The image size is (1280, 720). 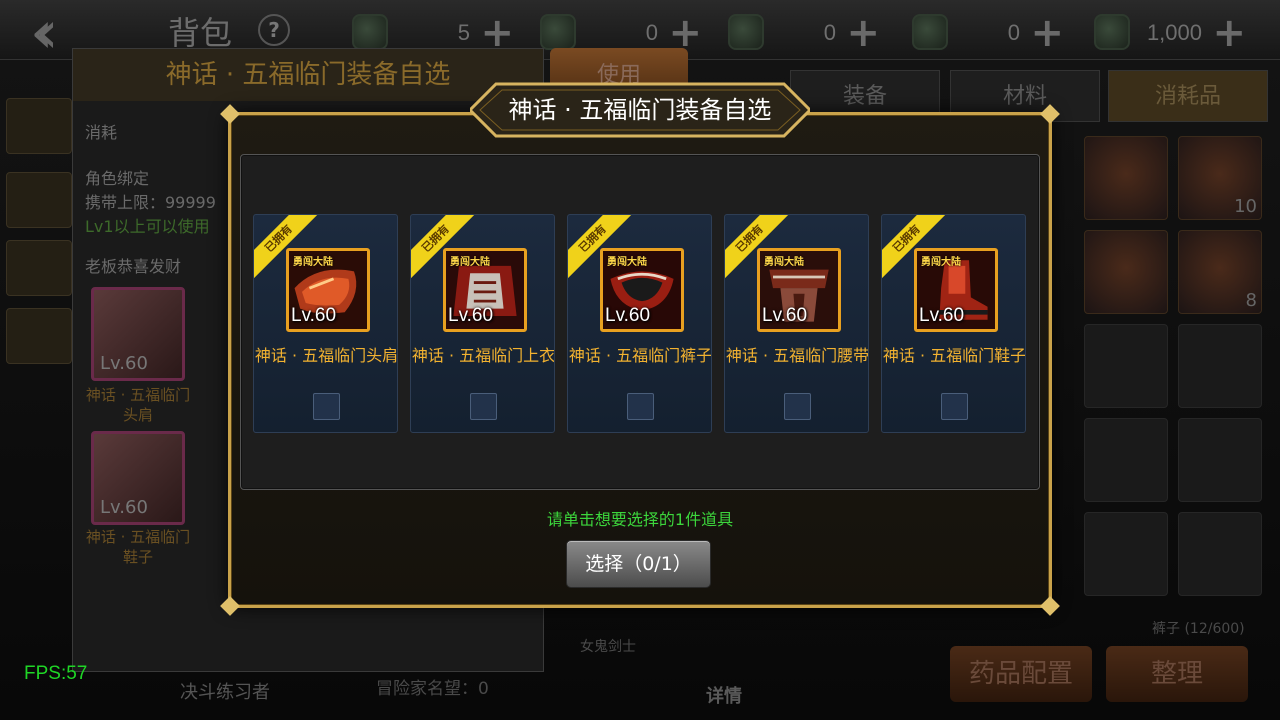 What do you see at coordinates (930, 32) in the screenshot?
I see `gold-coin-icon` at bounding box center [930, 32].